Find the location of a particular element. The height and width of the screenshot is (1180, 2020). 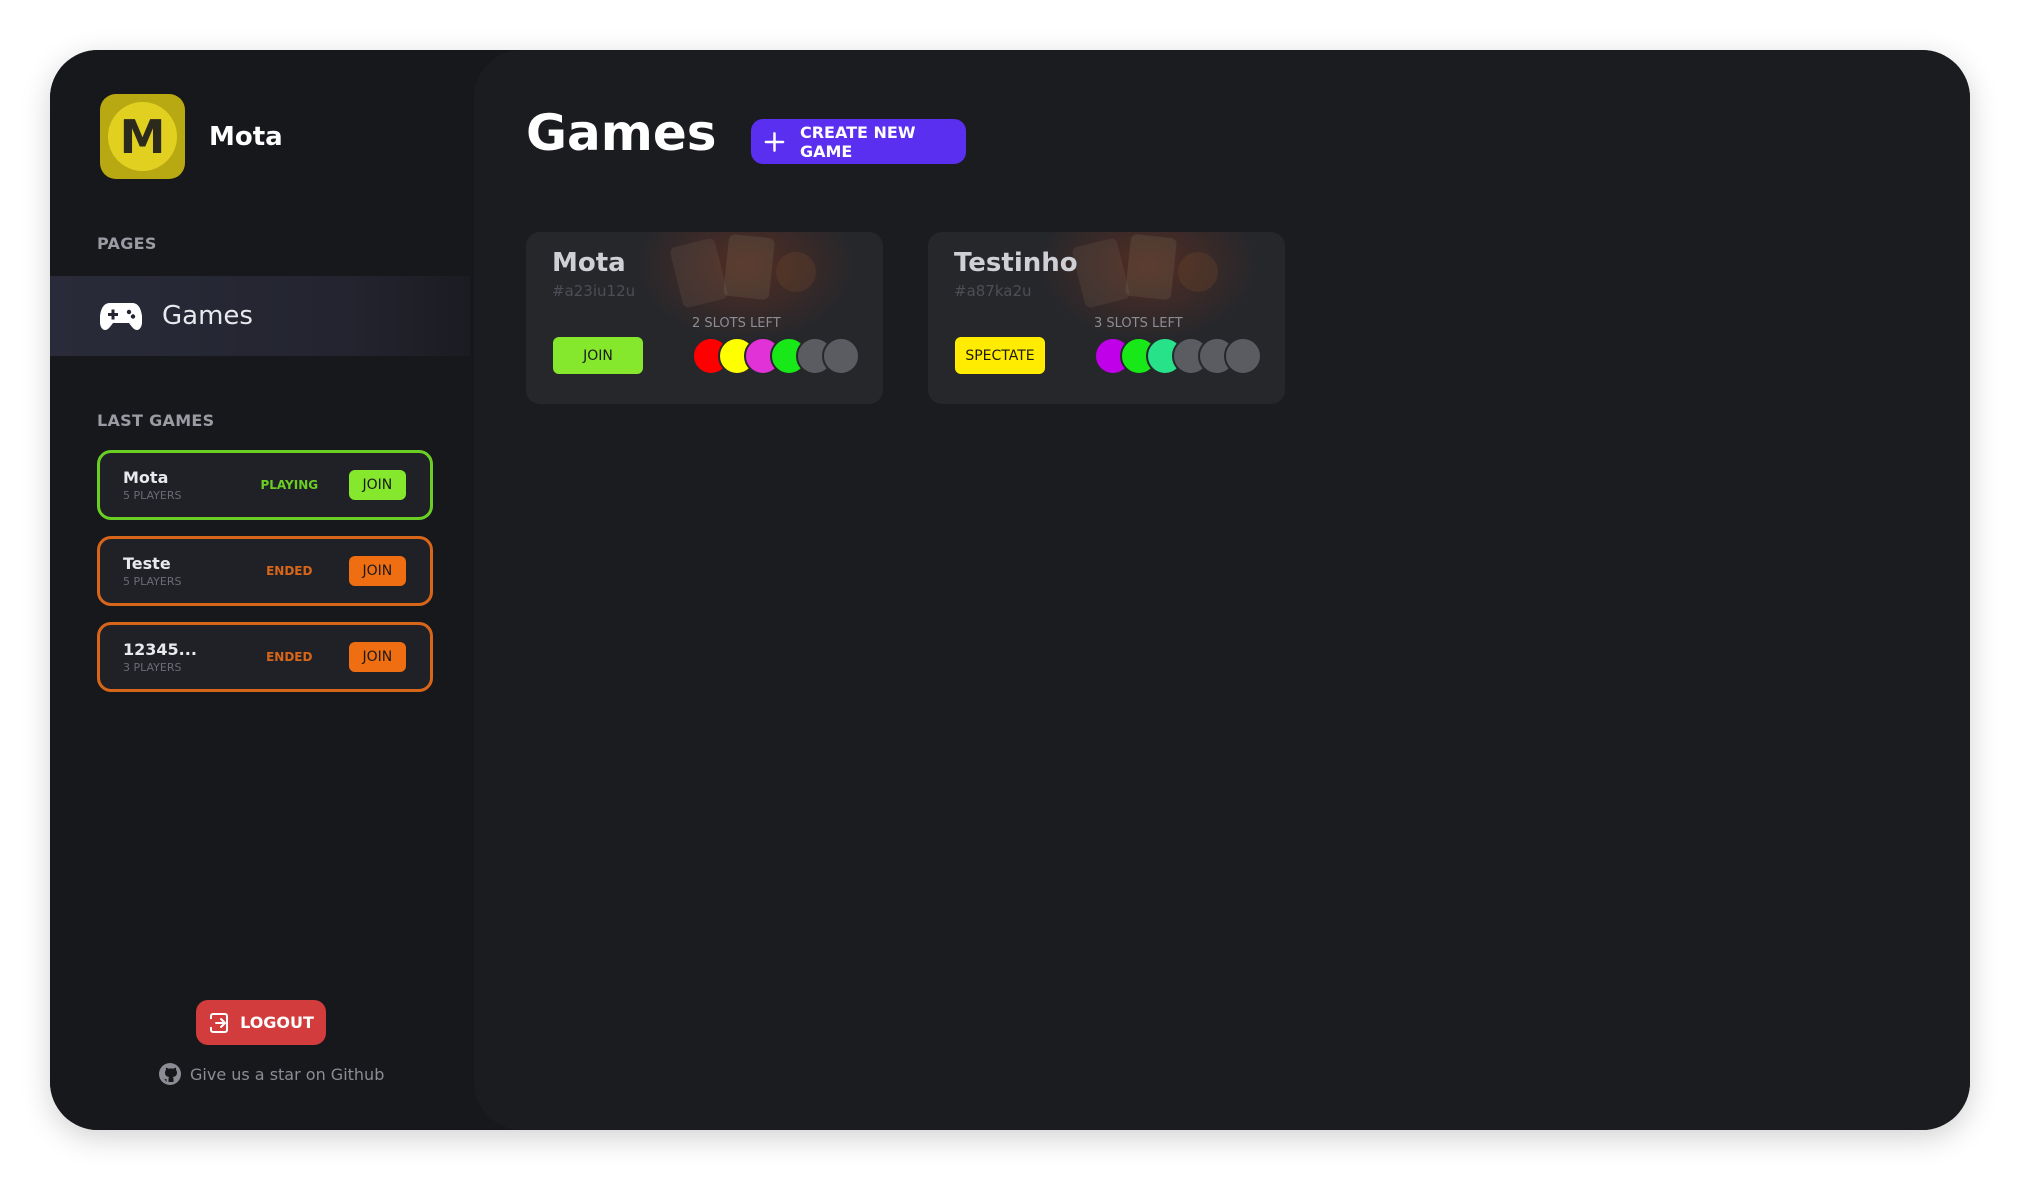

create-new-game-button: CREATE NEW GAME is located at coordinates (858, 141).